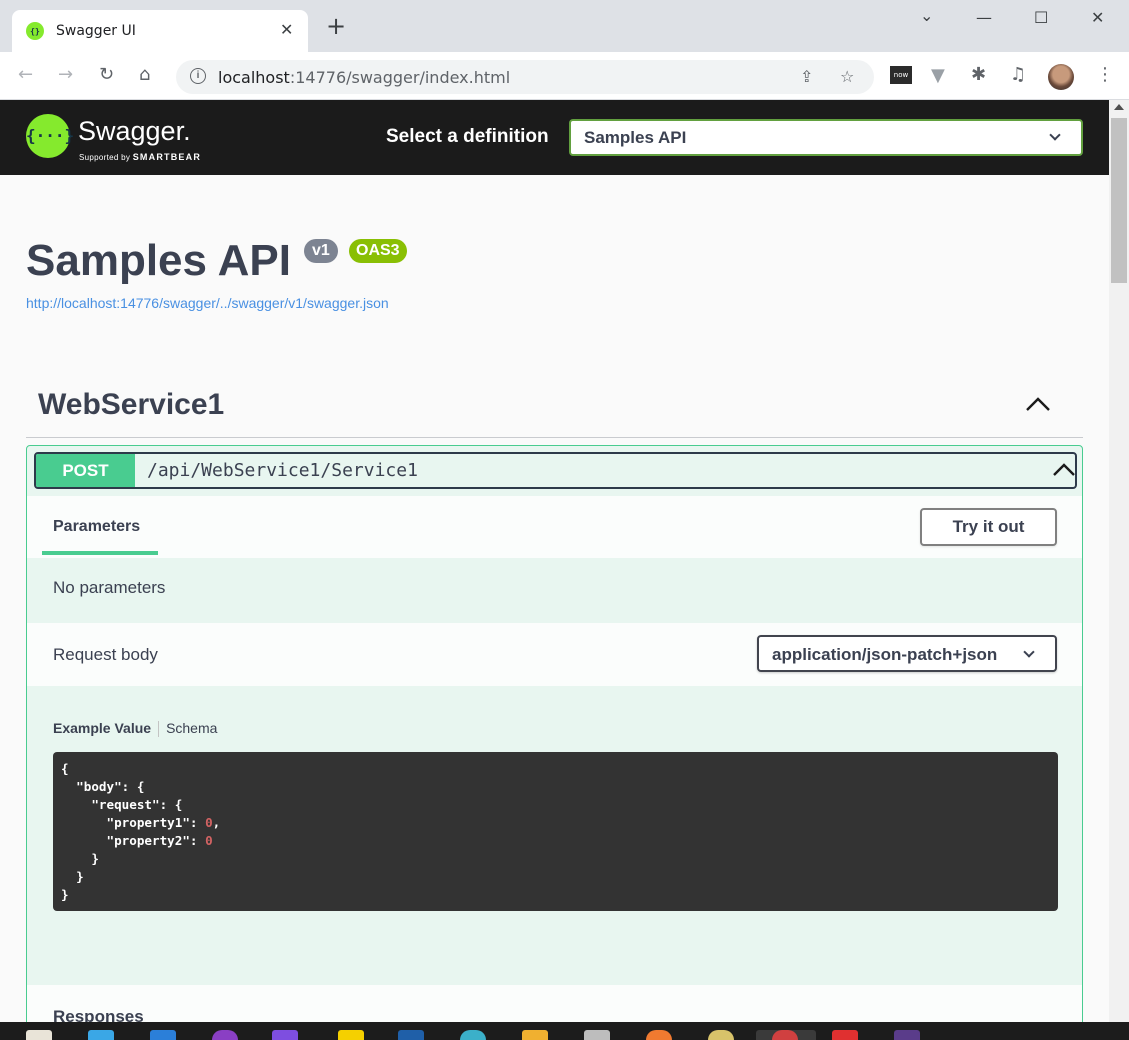  Describe the element at coordinates (254, 77) in the screenshot. I see `url-host: localhost` at that location.